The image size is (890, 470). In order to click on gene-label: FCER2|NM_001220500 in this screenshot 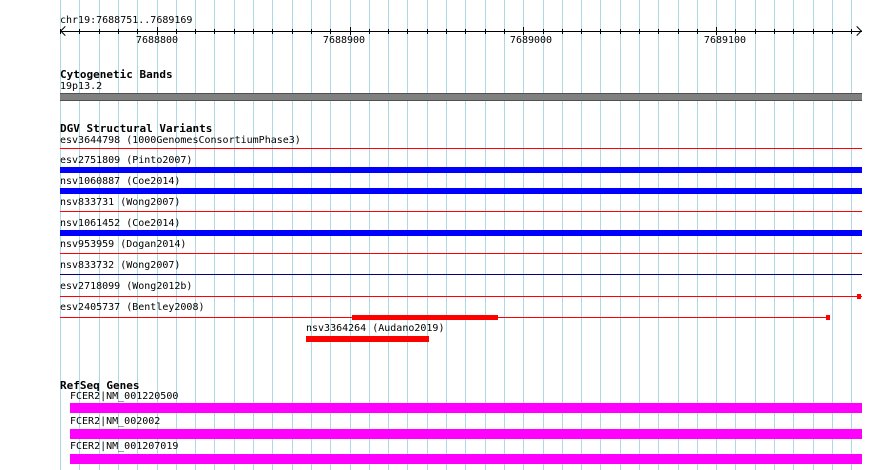, I will do `click(124, 397)`.